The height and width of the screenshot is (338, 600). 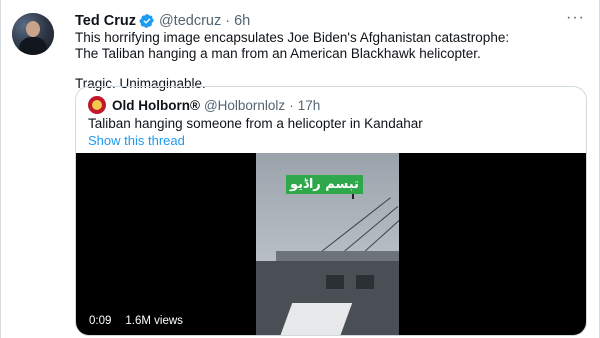 I want to click on quoted-header: Old Holborn® @Holbornlolz · 17h, so click(x=204, y=105).